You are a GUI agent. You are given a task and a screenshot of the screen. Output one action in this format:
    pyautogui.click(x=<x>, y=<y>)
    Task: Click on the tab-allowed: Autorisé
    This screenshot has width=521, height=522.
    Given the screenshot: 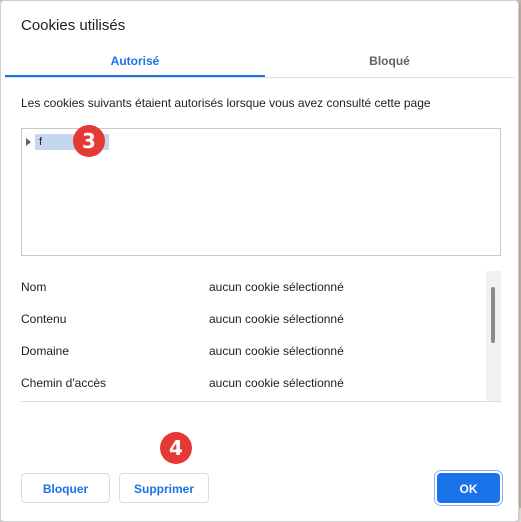 What is the action you would take?
    pyautogui.click(x=135, y=61)
    